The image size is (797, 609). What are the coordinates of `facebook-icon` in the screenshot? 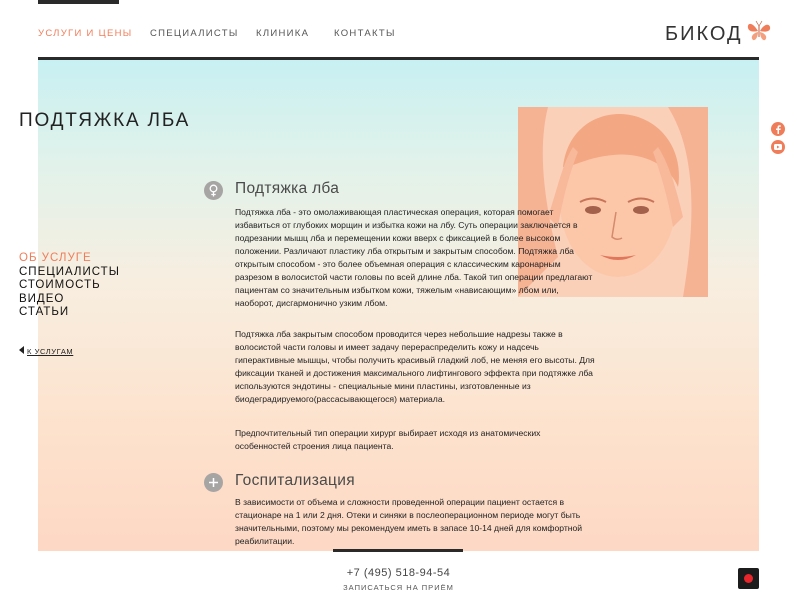 It's located at (778, 129).